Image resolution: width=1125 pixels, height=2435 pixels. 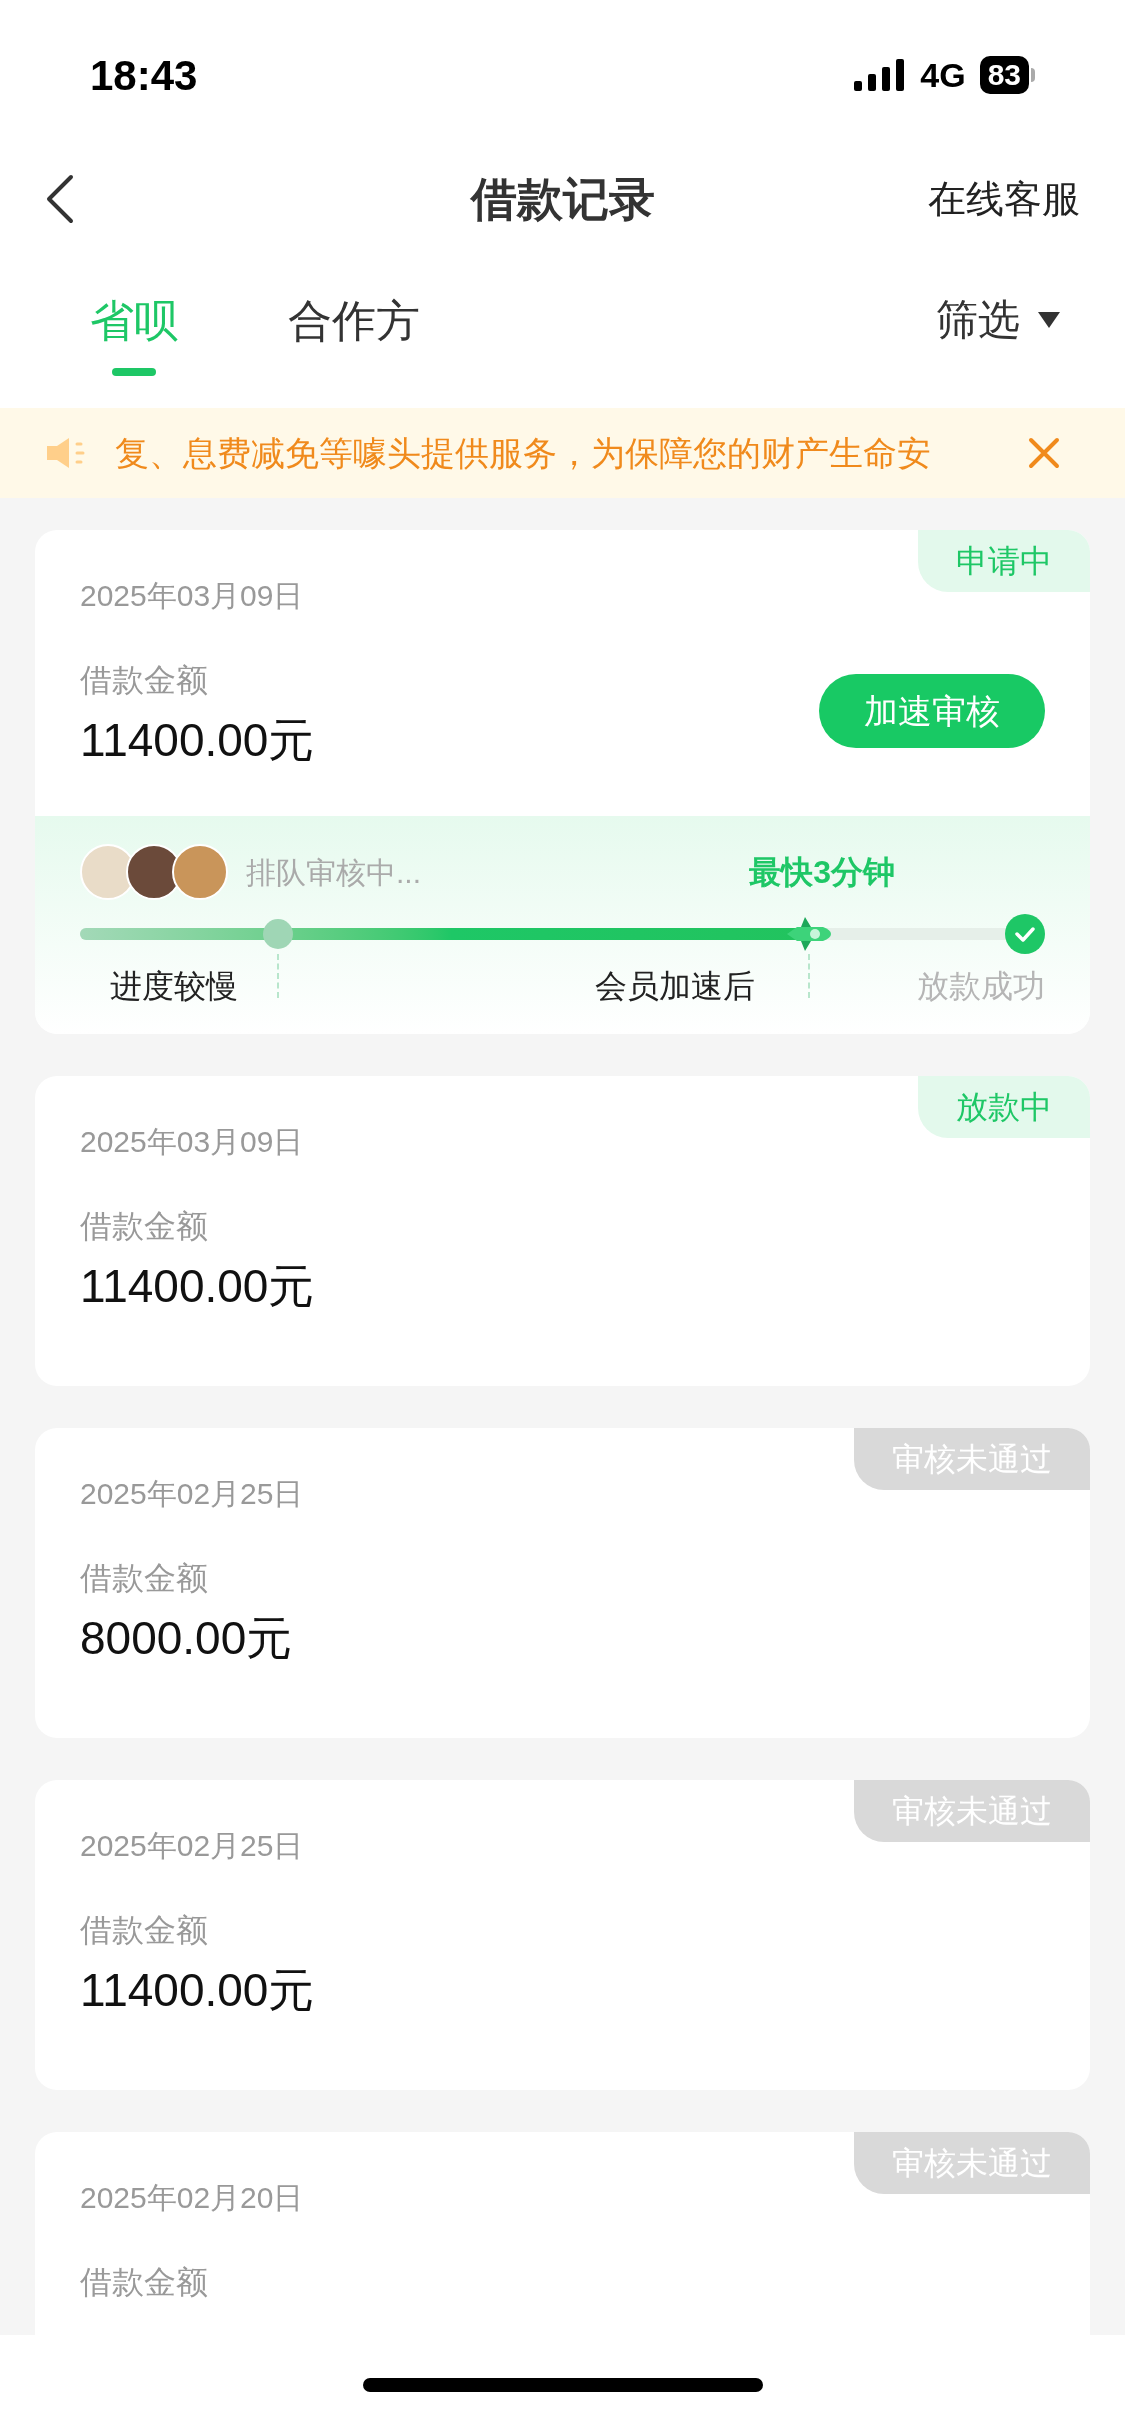 I want to click on progress-label: 进度较慢, so click(x=174, y=986).